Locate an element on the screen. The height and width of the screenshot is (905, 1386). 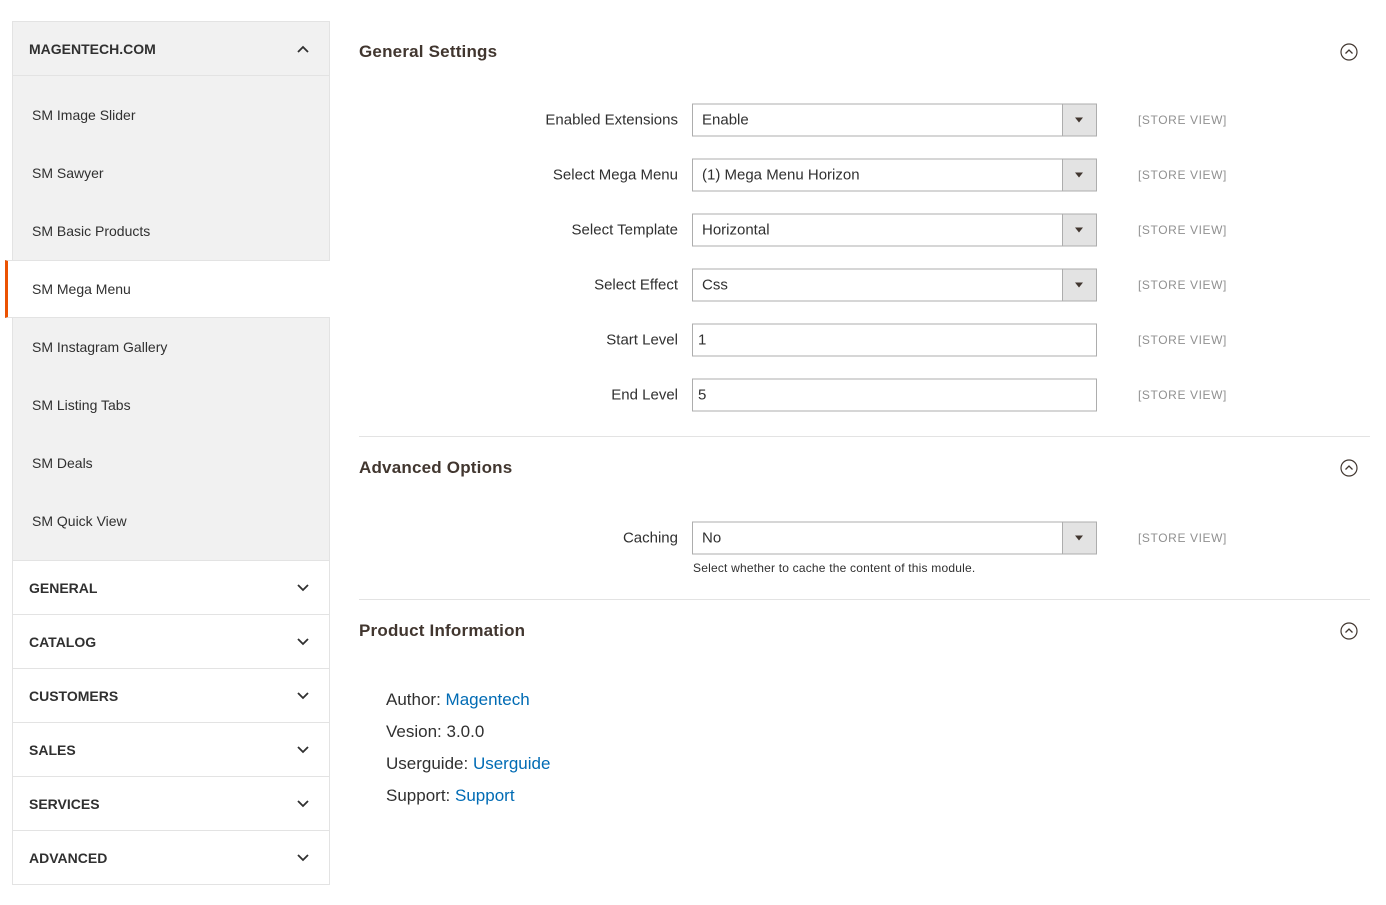
author-link: Magentech is located at coordinates (488, 699).